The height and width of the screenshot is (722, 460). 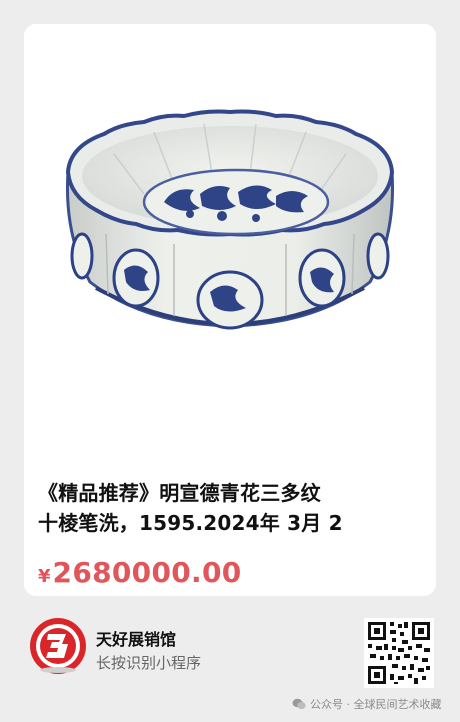 I want to click on product-title-line-1: 《精品推荐》明宣德青花三多纹, so click(x=179, y=493).